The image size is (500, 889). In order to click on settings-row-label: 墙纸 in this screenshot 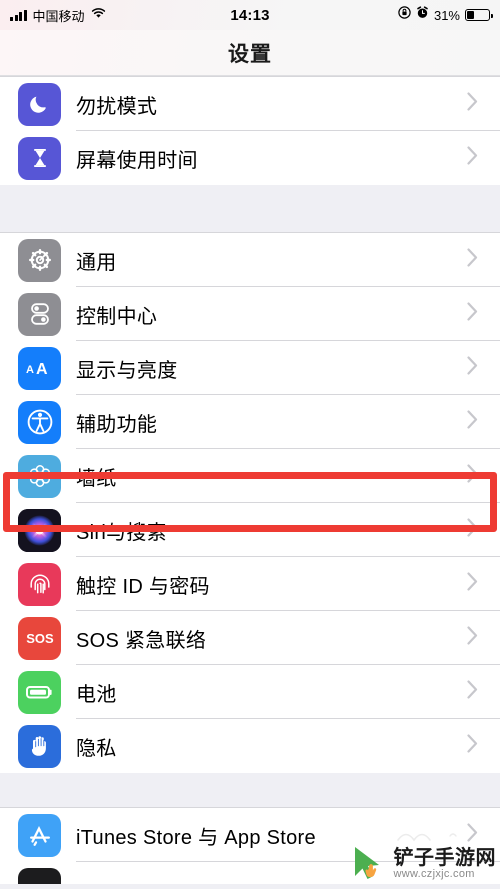, I will do `click(96, 478)`.